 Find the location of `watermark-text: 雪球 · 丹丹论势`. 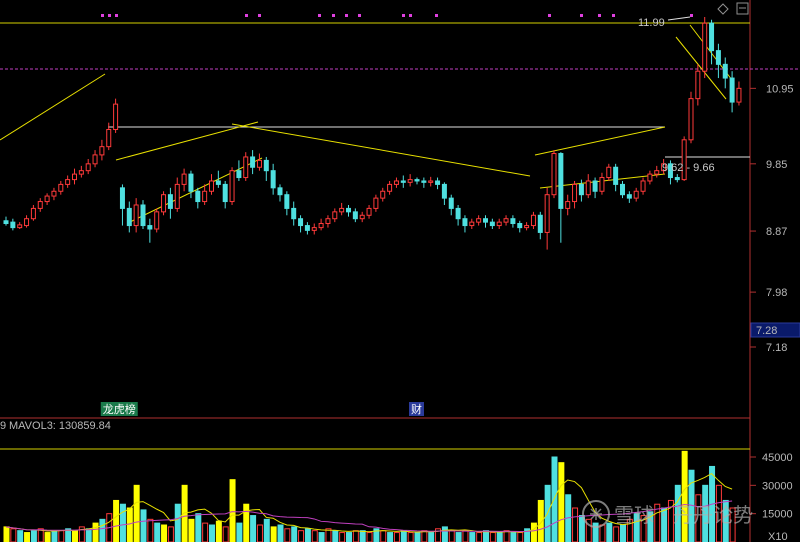

watermark-text: 雪球 · 丹丹论势 is located at coordinates (683, 515).